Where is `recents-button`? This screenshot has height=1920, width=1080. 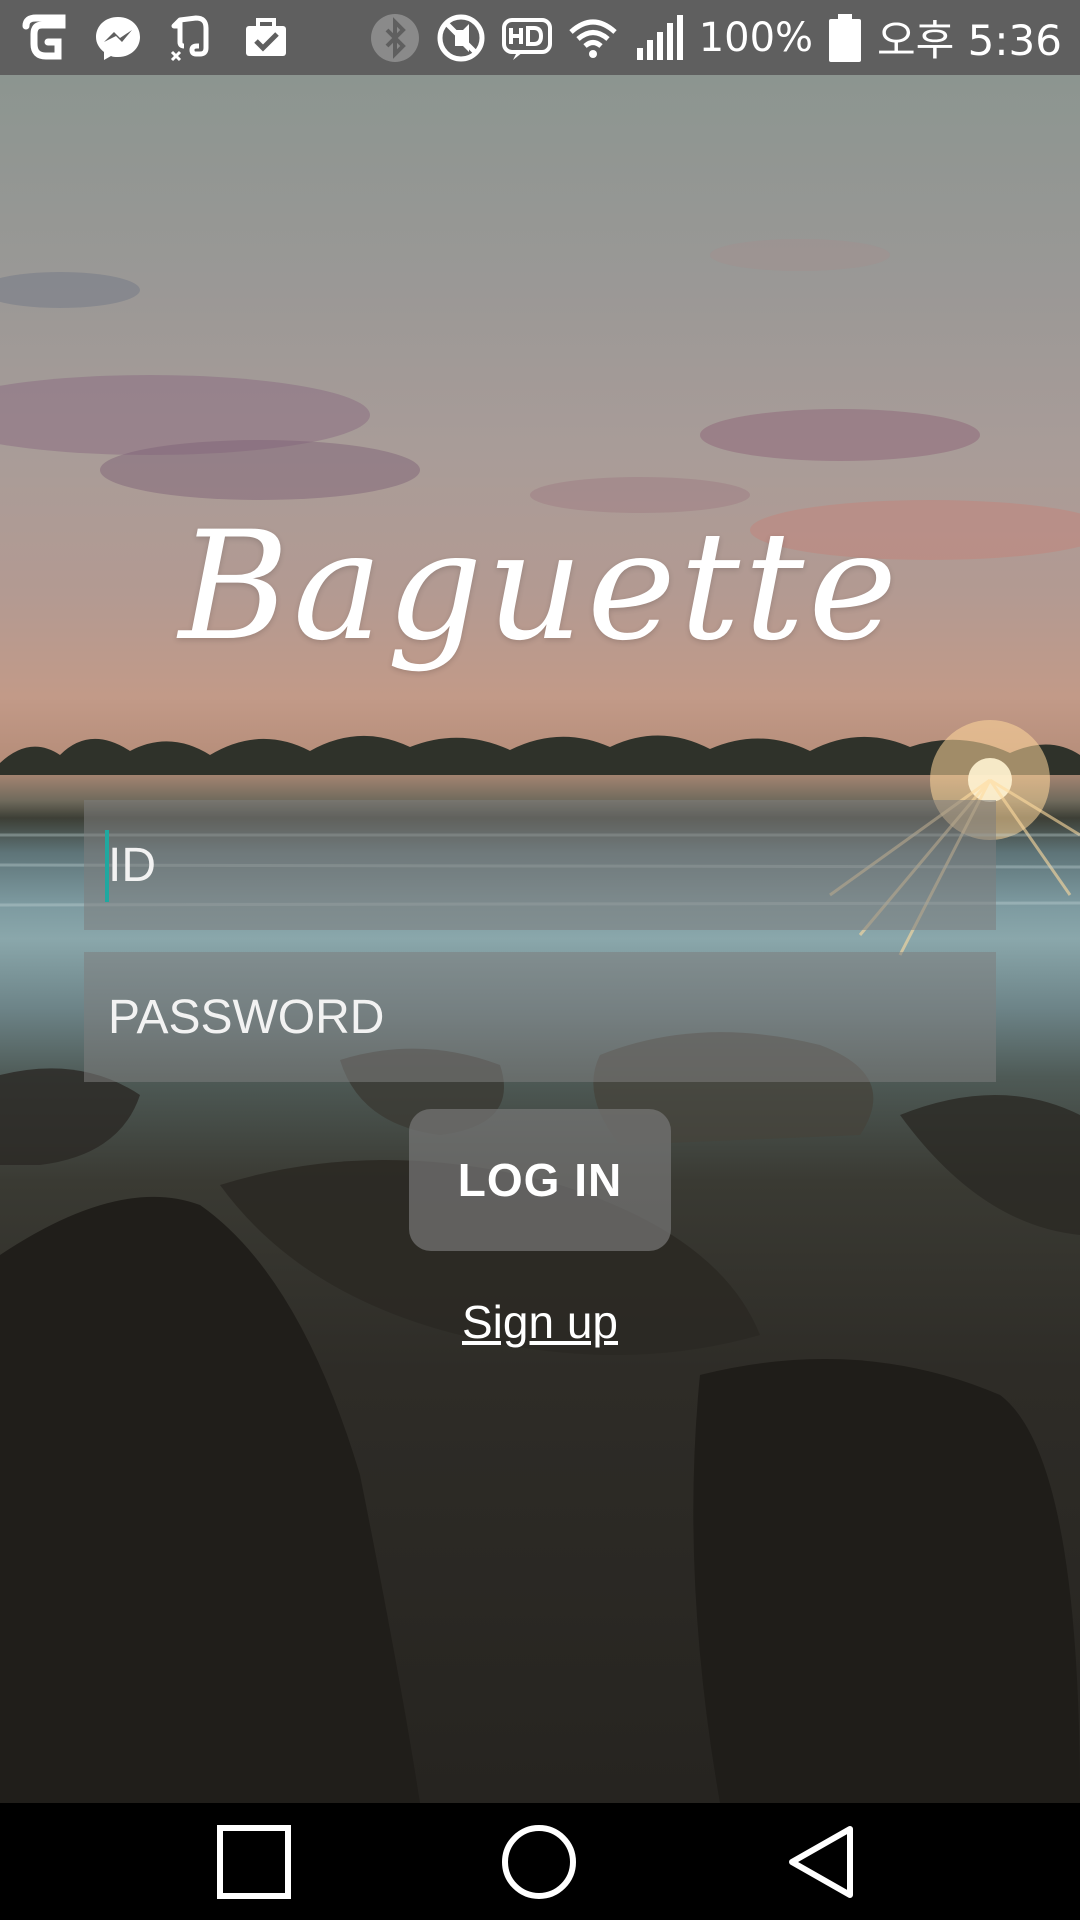
recents-button is located at coordinates (254, 1861).